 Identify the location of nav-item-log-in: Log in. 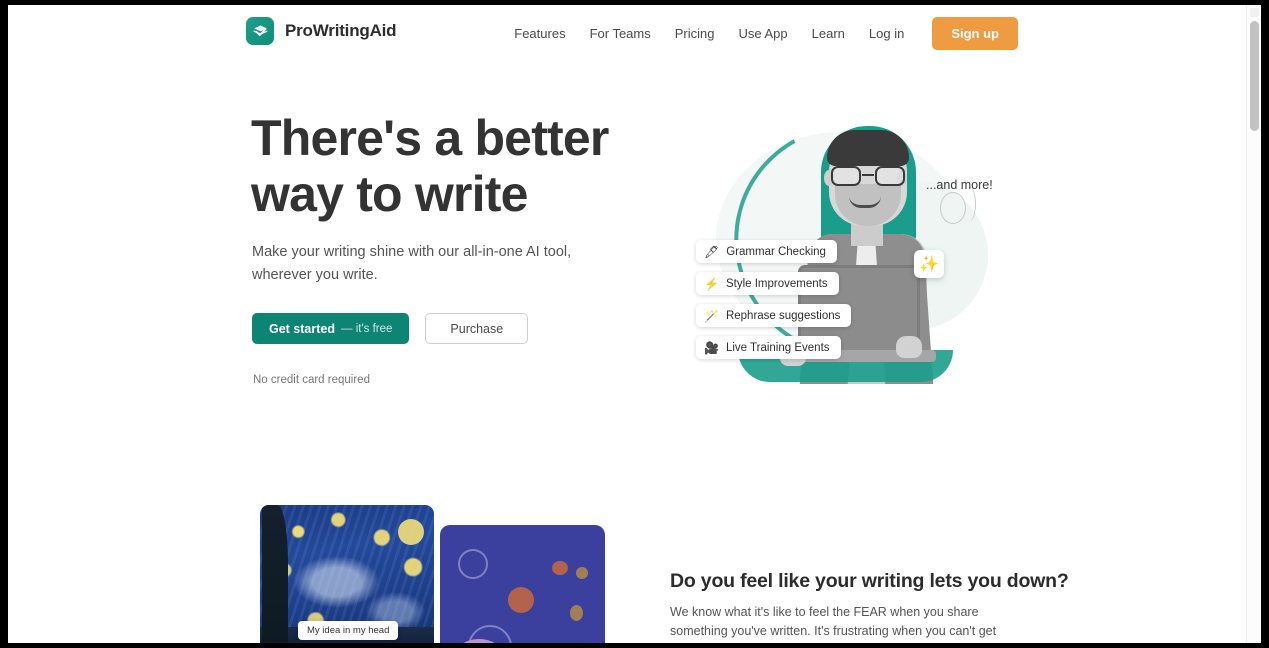
(886, 33).